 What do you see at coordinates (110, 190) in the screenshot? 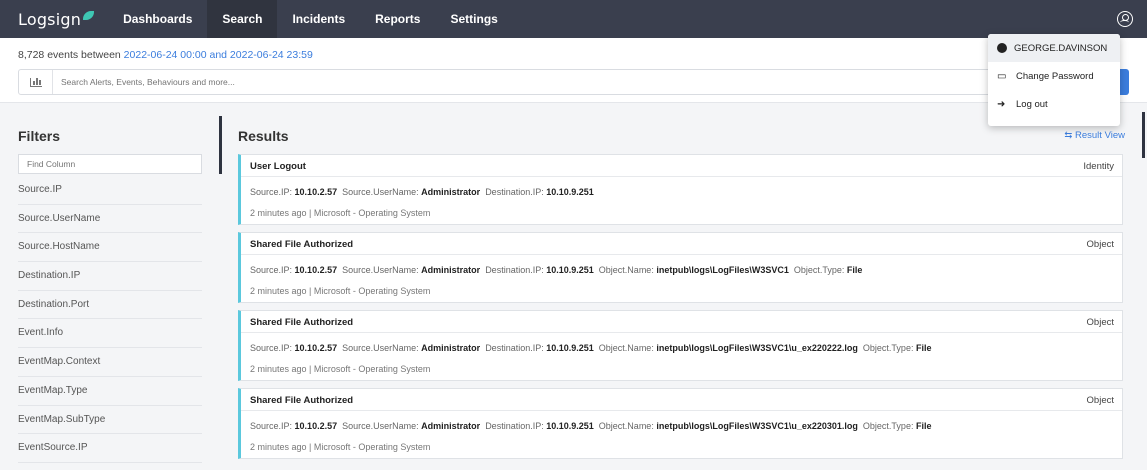
I see `filter-item: Source.IP` at bounding box center [110, 190].